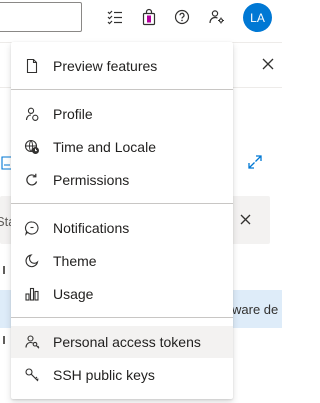 This screenshot has height=403, width=320. I want to click on menu-item-label: Usage, so click(73, 294).